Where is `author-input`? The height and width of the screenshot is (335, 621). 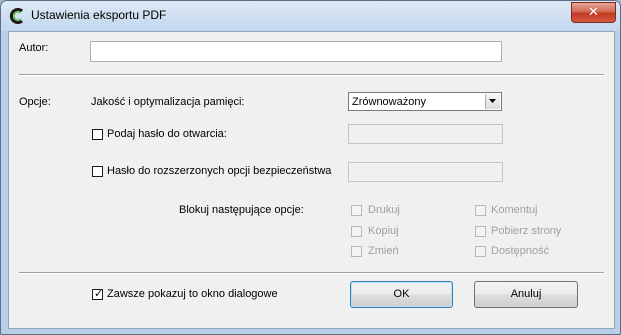
author-input is located at coordinates (296, 51).